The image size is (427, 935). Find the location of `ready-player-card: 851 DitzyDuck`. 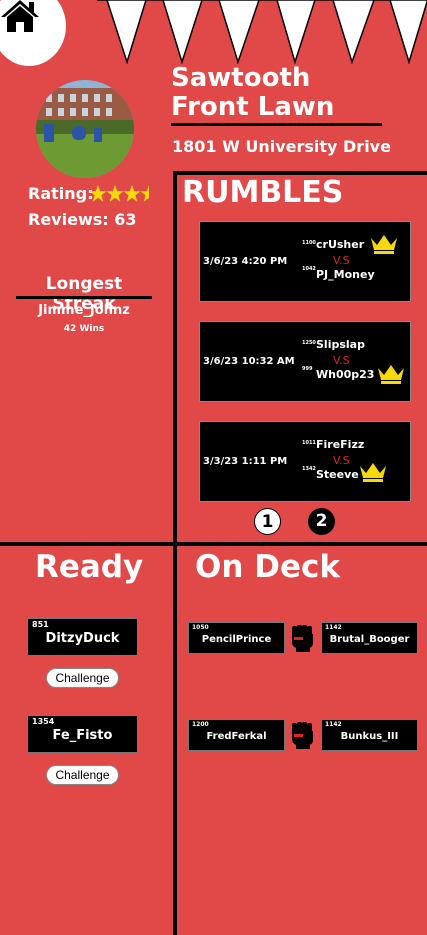

ready-player-card: 851 DitzyDuck is located at coordinates (82, 637).